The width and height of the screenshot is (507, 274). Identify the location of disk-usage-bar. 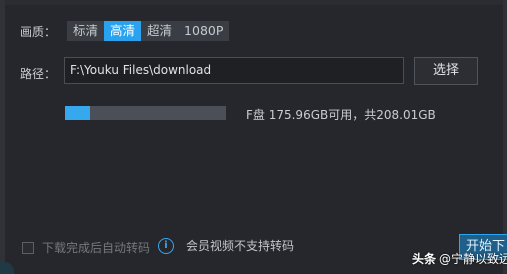
(145, 113).